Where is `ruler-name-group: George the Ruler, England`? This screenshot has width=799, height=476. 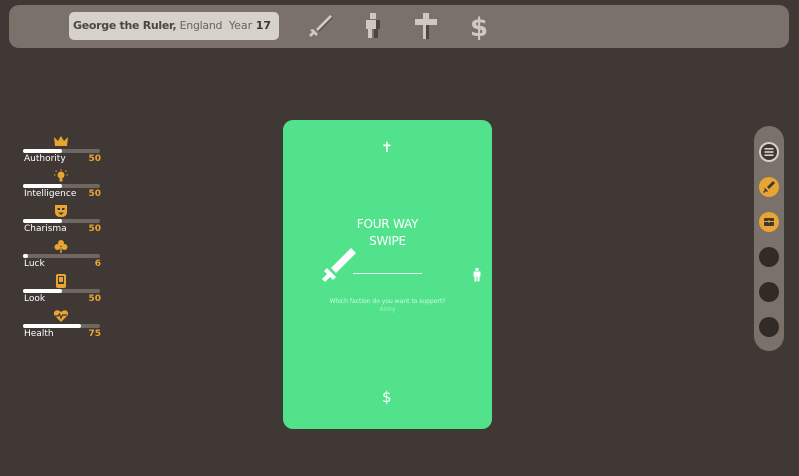
ruler-name-group: George the Ruler, England is located at coordinates (148, 26).